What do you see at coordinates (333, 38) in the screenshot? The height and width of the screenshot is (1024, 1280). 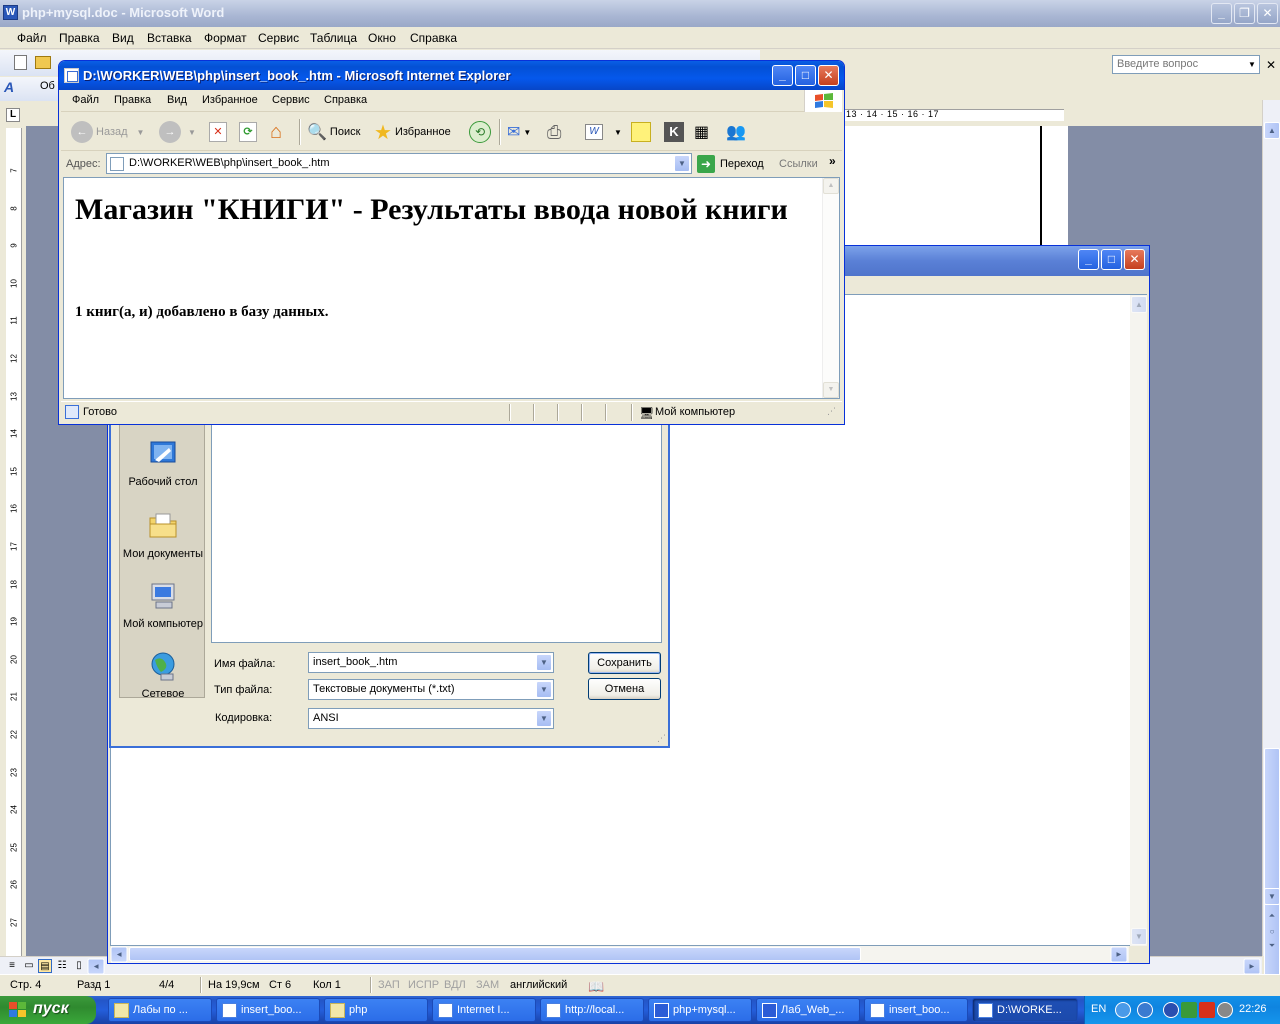 I see `word-menu-table: Таблица` at bounding box center [333, 38].